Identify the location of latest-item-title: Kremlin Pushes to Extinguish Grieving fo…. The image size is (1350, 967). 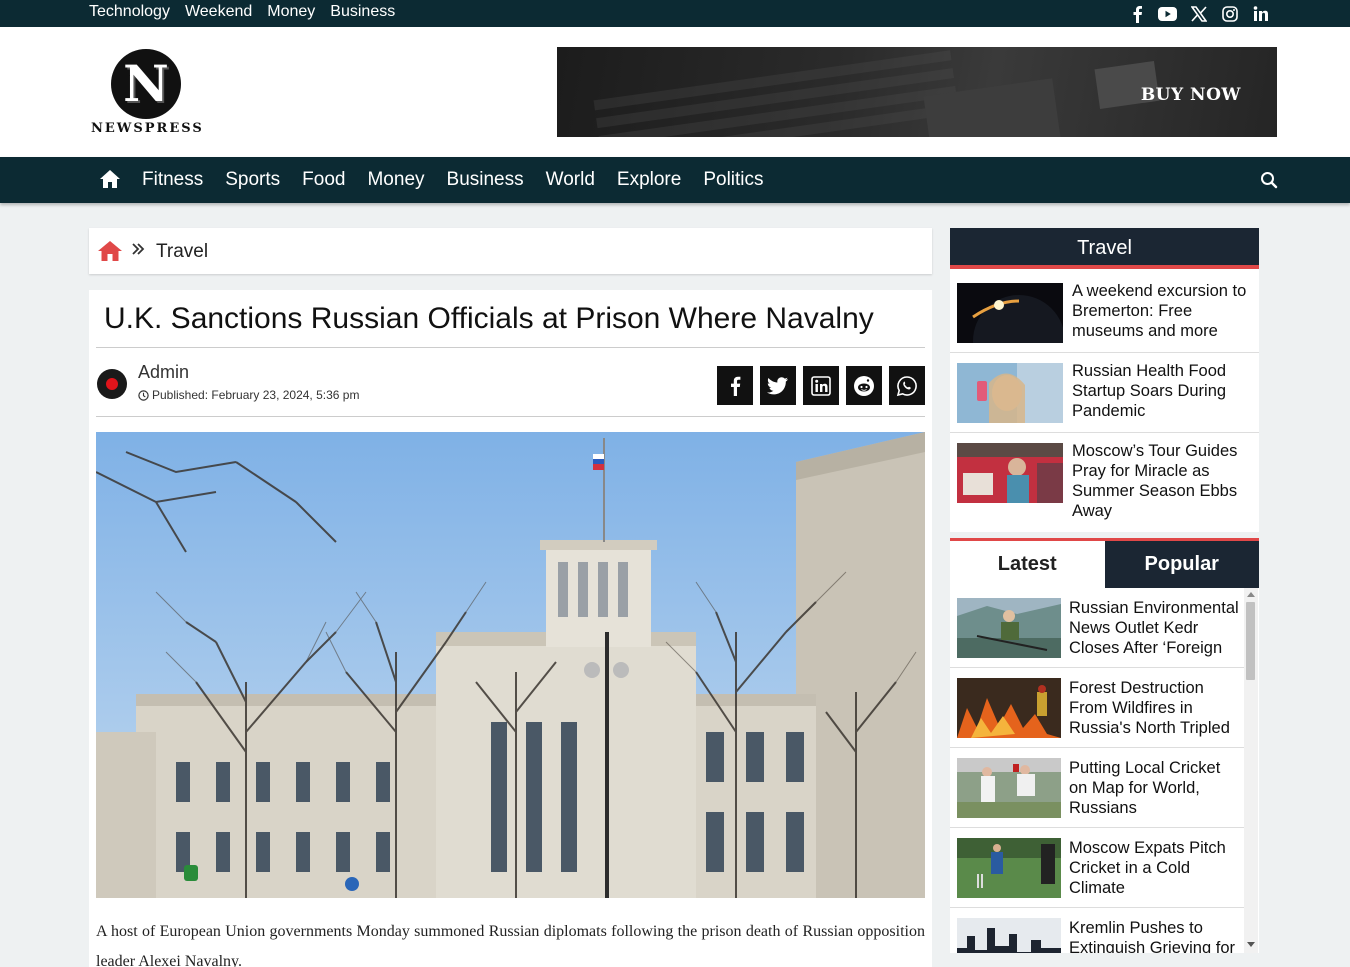
(1155, 935).